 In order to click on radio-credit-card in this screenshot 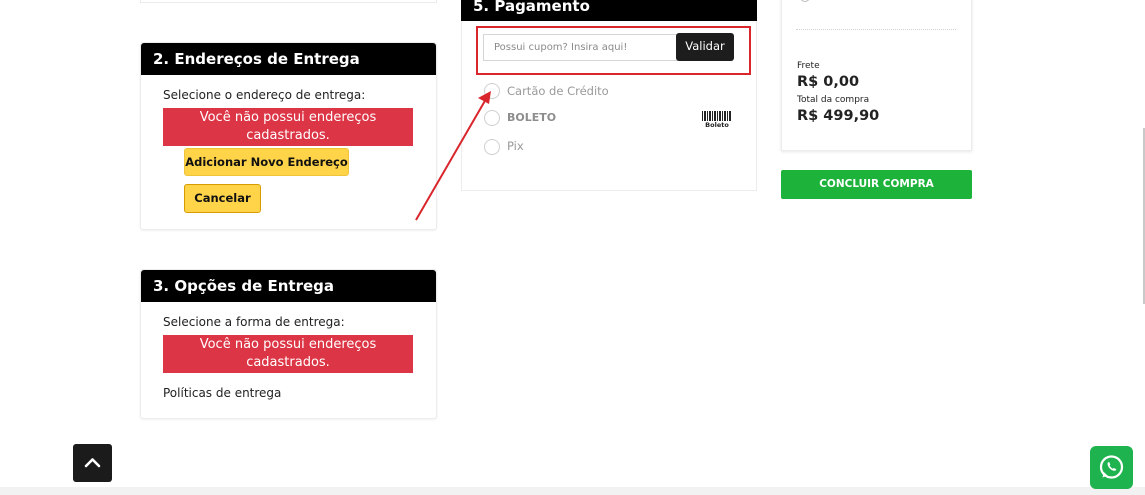, I will do `click(492, 91)`.